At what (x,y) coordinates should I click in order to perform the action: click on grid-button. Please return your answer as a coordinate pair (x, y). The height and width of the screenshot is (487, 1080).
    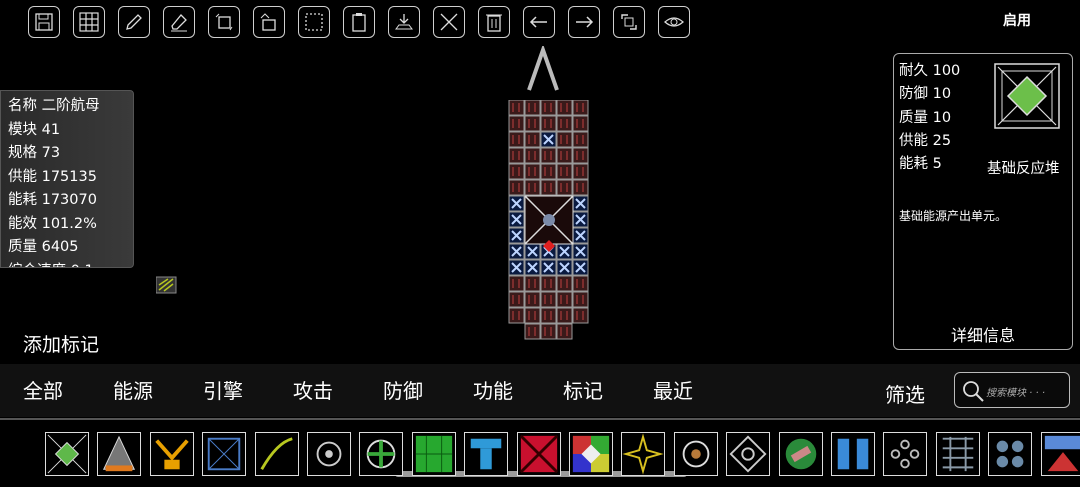
    Looking at the image, I should click on (89, 22).